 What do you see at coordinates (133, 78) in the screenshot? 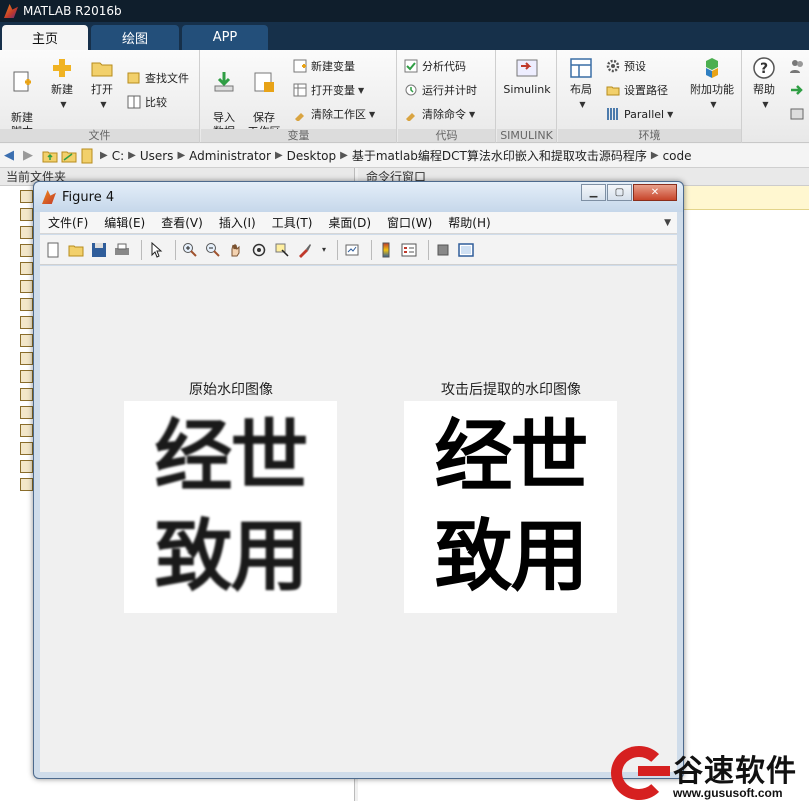
I see `find-files-icon` at bounding box center [133, 78].